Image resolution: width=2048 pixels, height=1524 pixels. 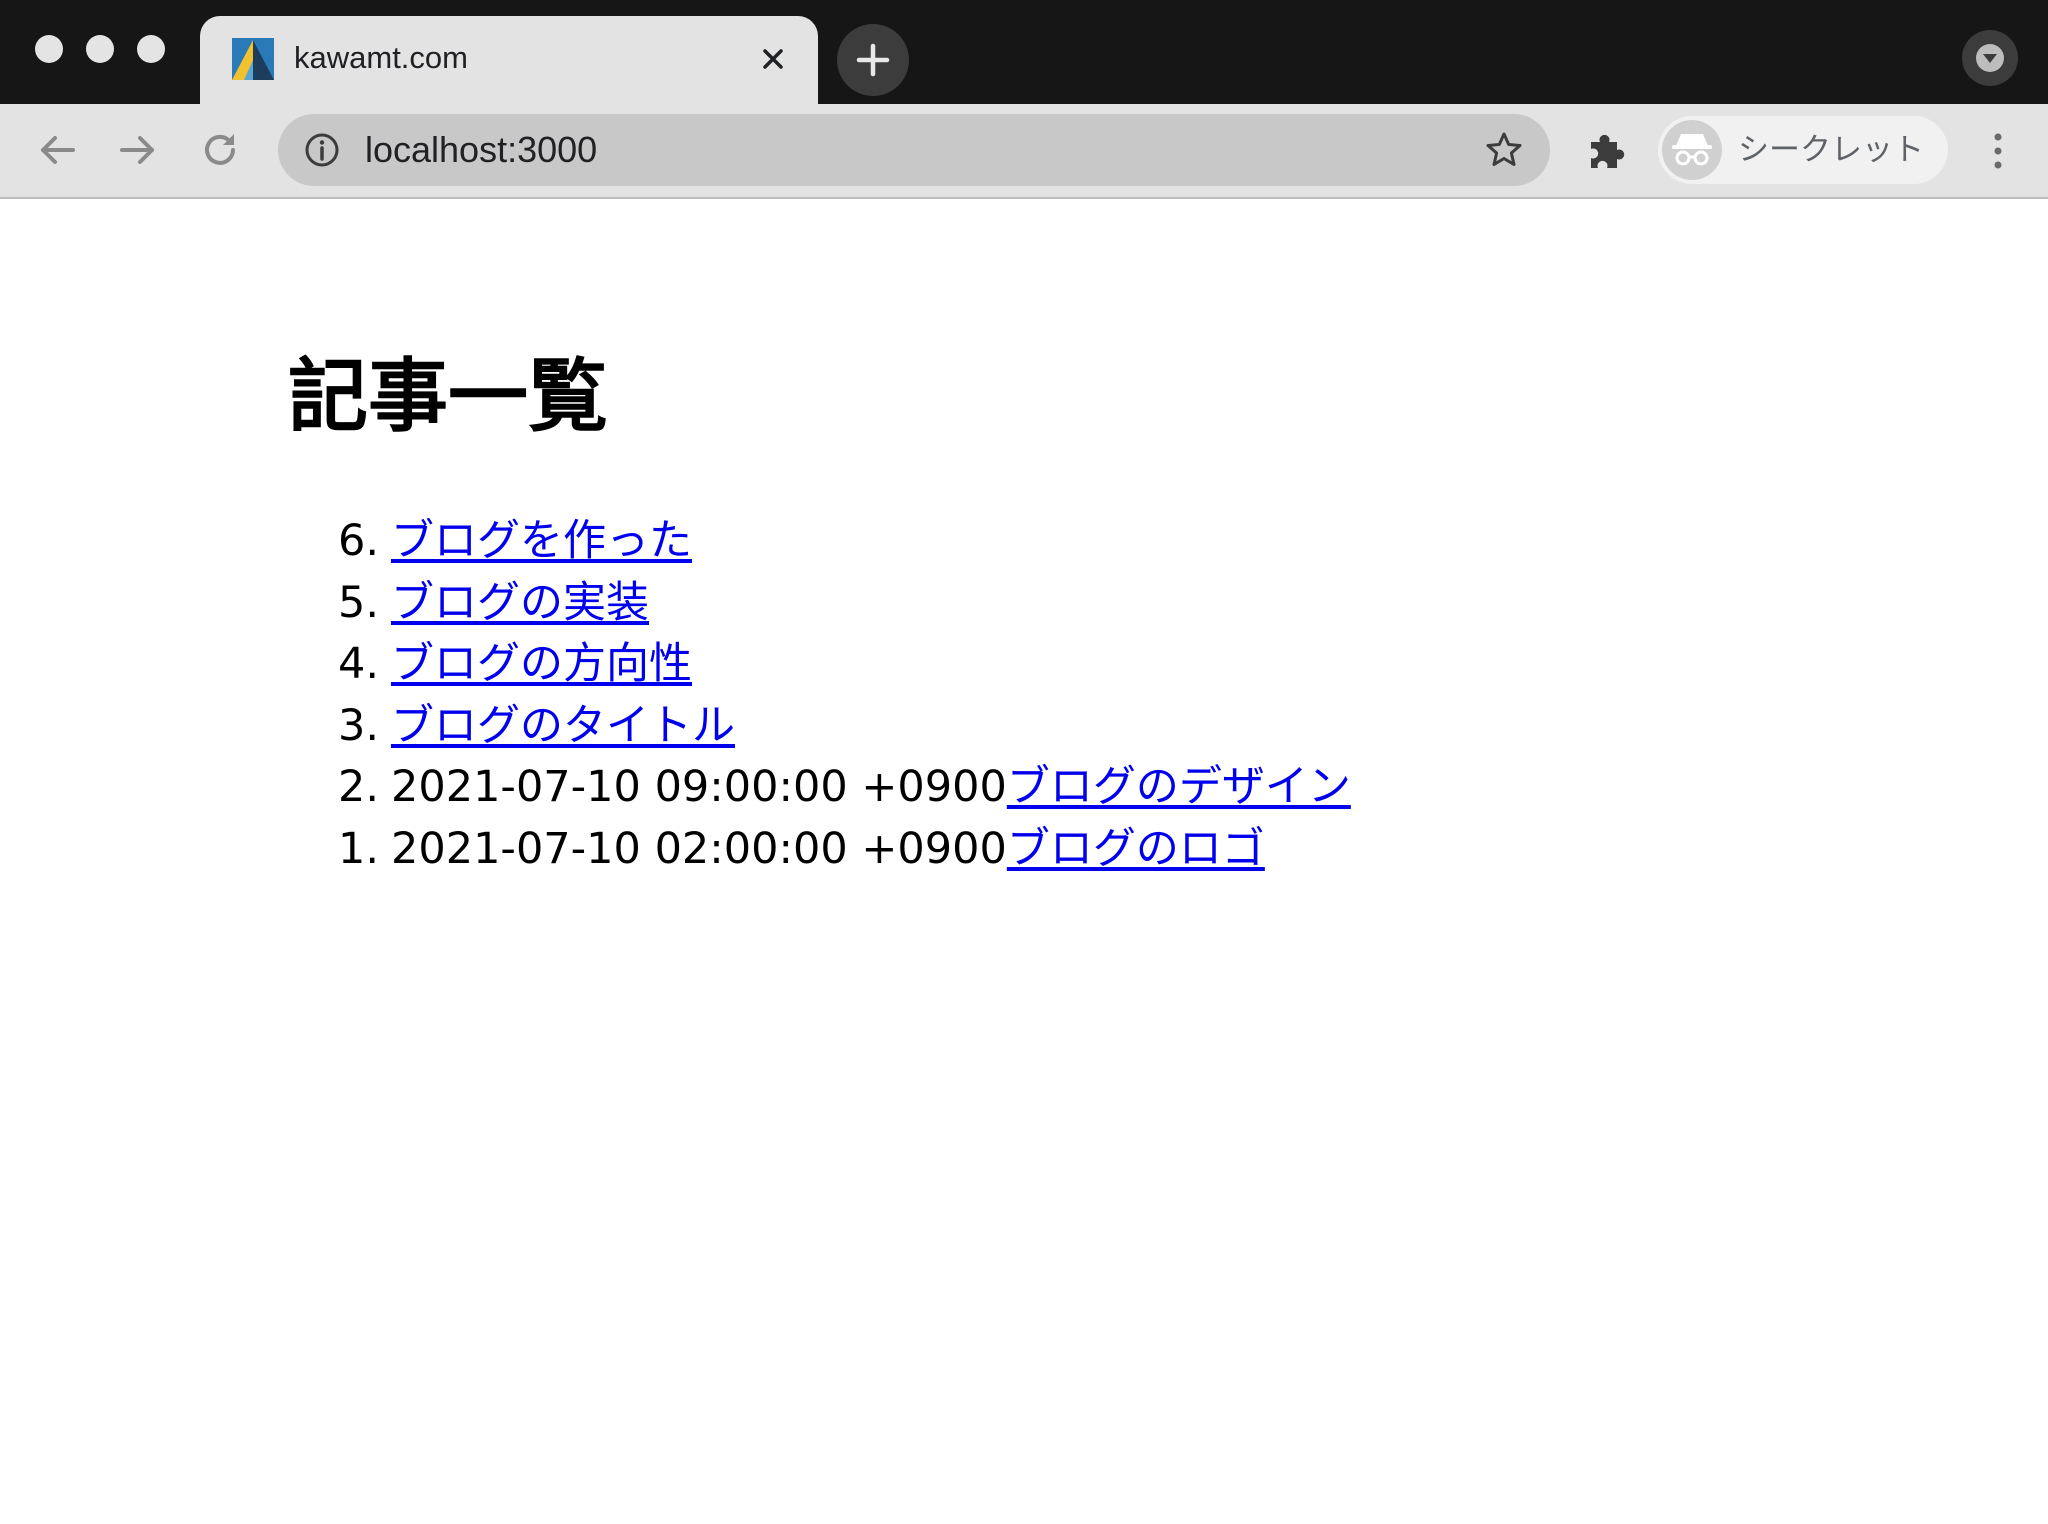 What do you see at coordinates (481, 150) in the screenshot?
I see `url-text: localhost:3000` at bounding box center [481, 150].